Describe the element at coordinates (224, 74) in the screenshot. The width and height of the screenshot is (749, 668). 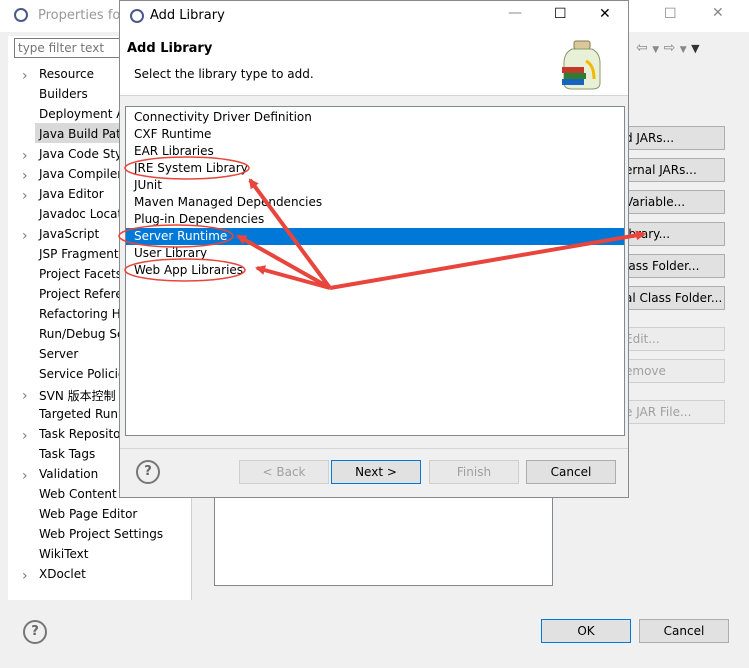
I see `dialog-description: Select the library type to add.` at that location.